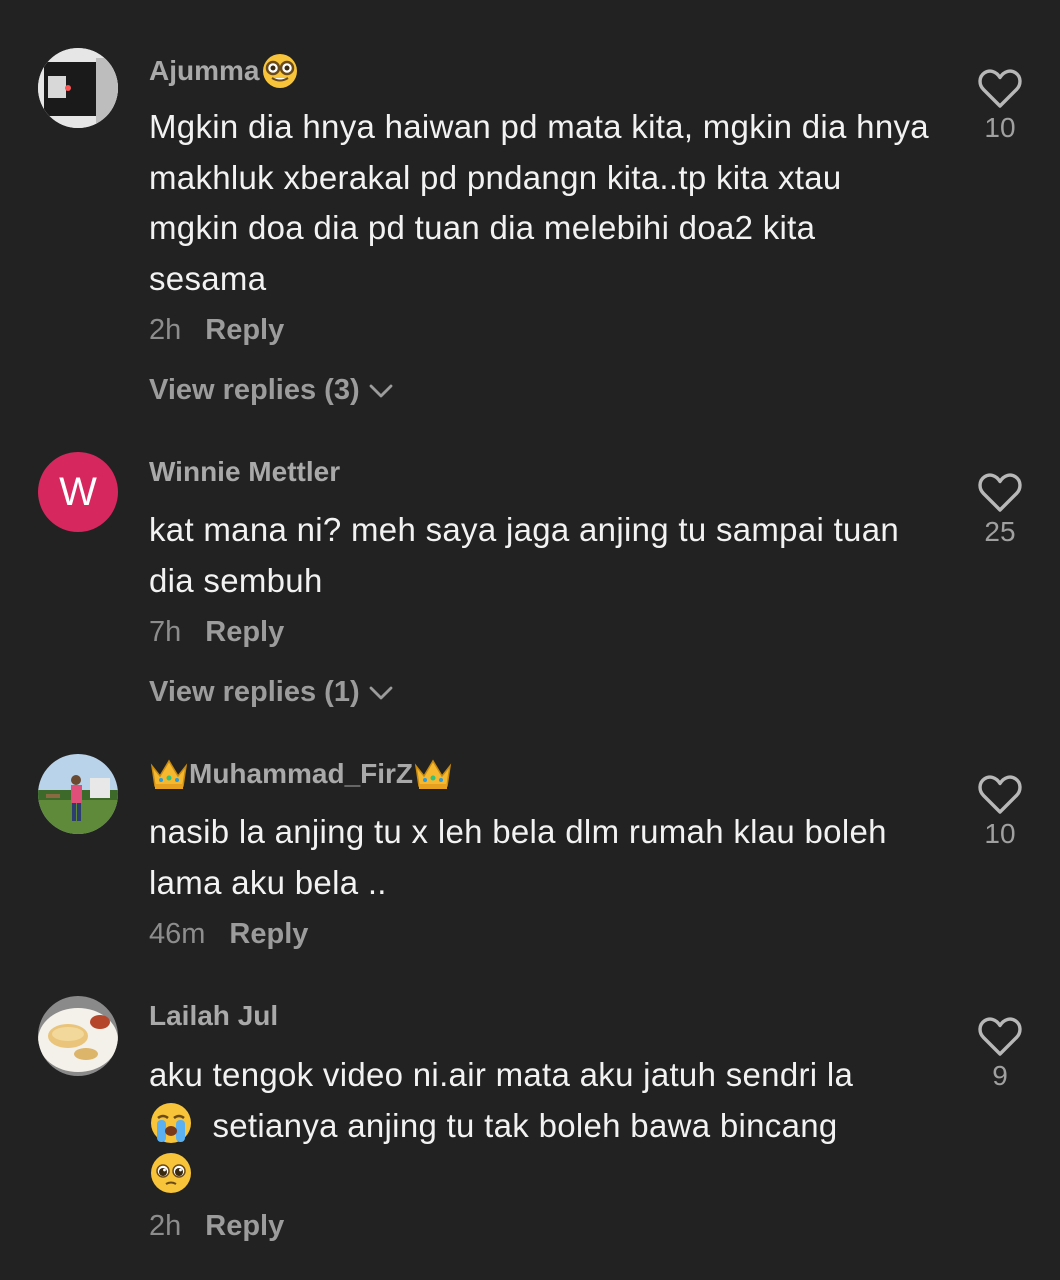 The height and width of the screenshot is (1280, 1060). Describe the element at coordinates (280, 71) in the screenshot. I see `nerd-face-emoji-icon` at that location.